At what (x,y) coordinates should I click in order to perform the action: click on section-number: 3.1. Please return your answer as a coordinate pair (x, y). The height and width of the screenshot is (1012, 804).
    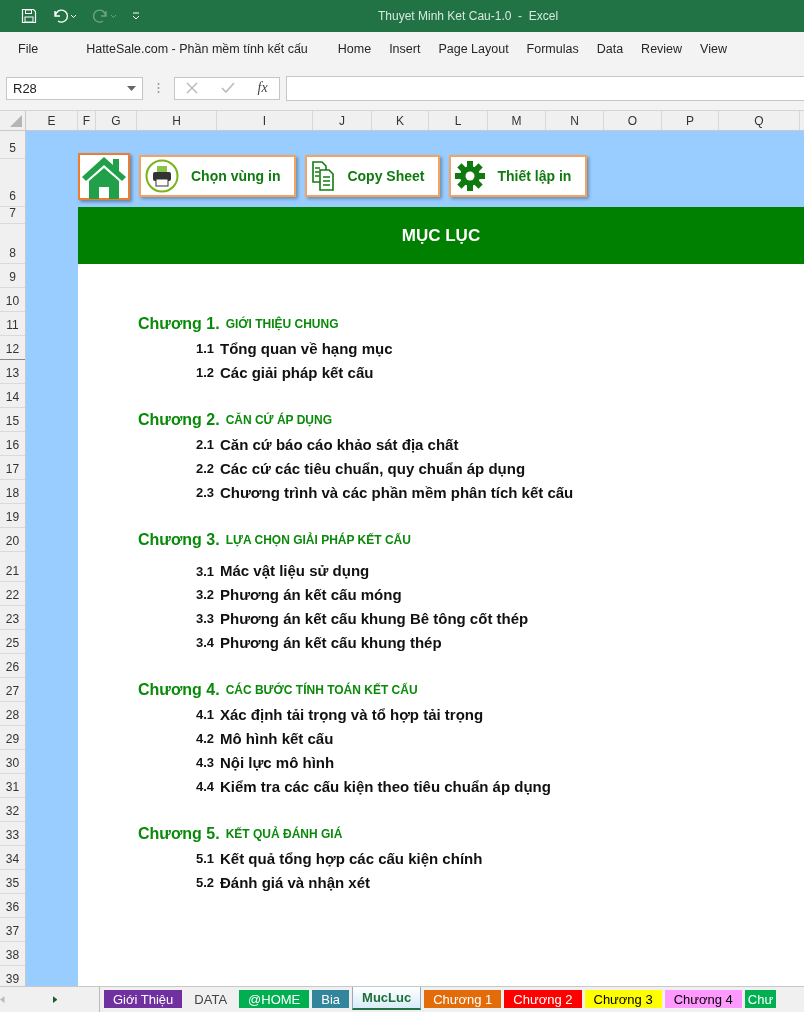
    Looking at the image, I should click on (176, 571).